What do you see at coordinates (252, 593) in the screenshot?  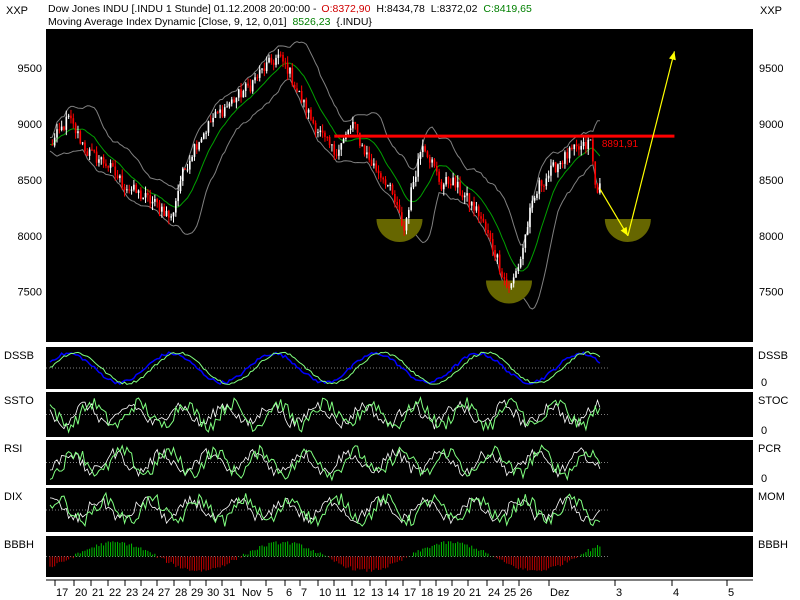 I see `x-tick-label: Nov` at bounding box center [252, 593].